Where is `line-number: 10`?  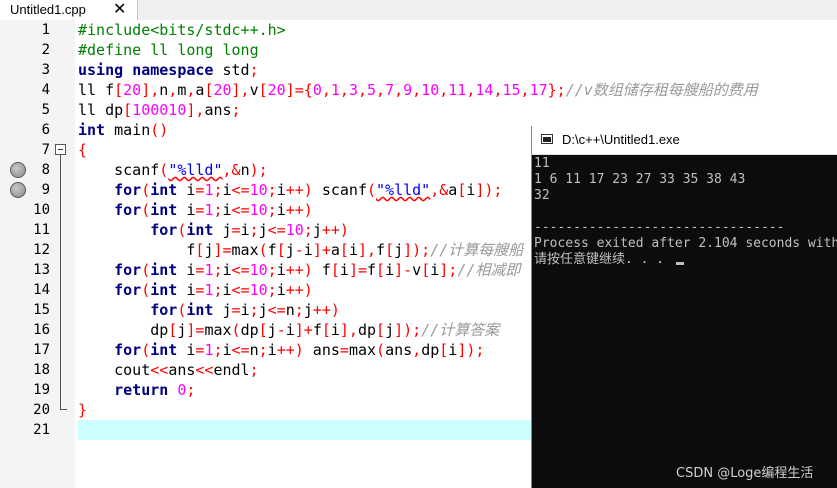 line-number: 10 is located at coordinates (41, 210).